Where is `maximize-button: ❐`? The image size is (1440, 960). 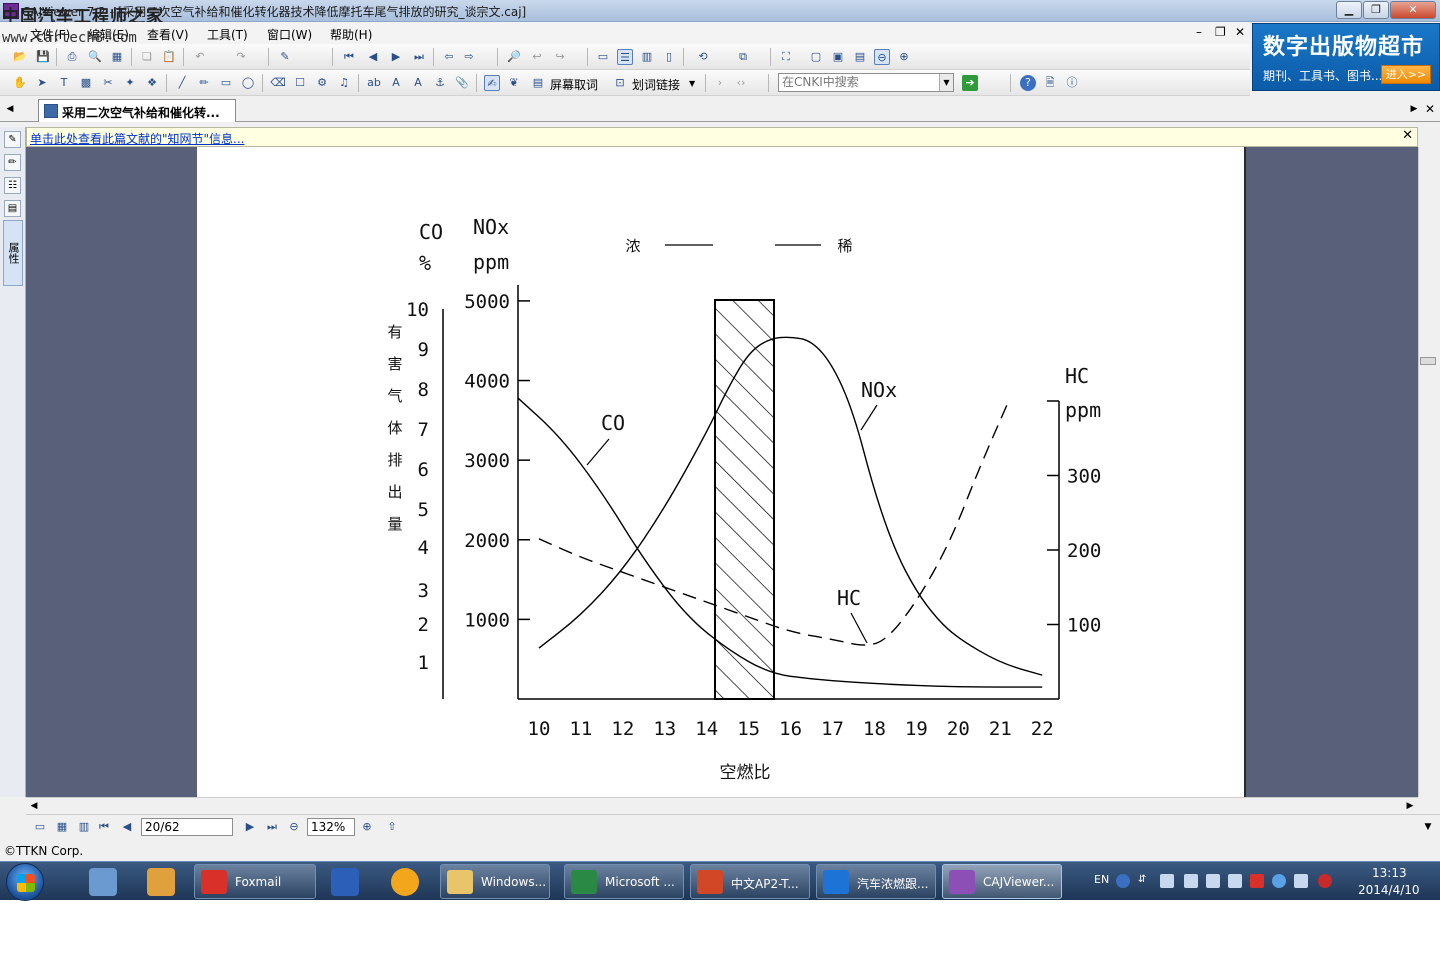
maximize-button: ❐ is located at coordinates (1376, 10).